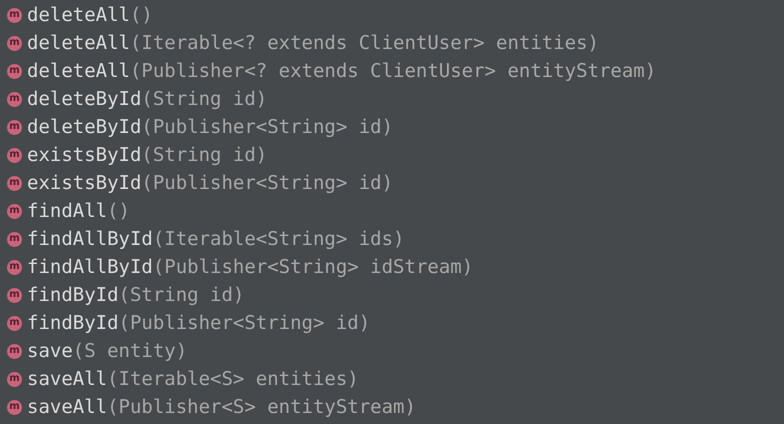 The image size is (784, 424). Describe the element at coordinates (364, 43) in the screenshot. I see `method-params: (Iterable<? extends ClientUser> entities)` at that location.